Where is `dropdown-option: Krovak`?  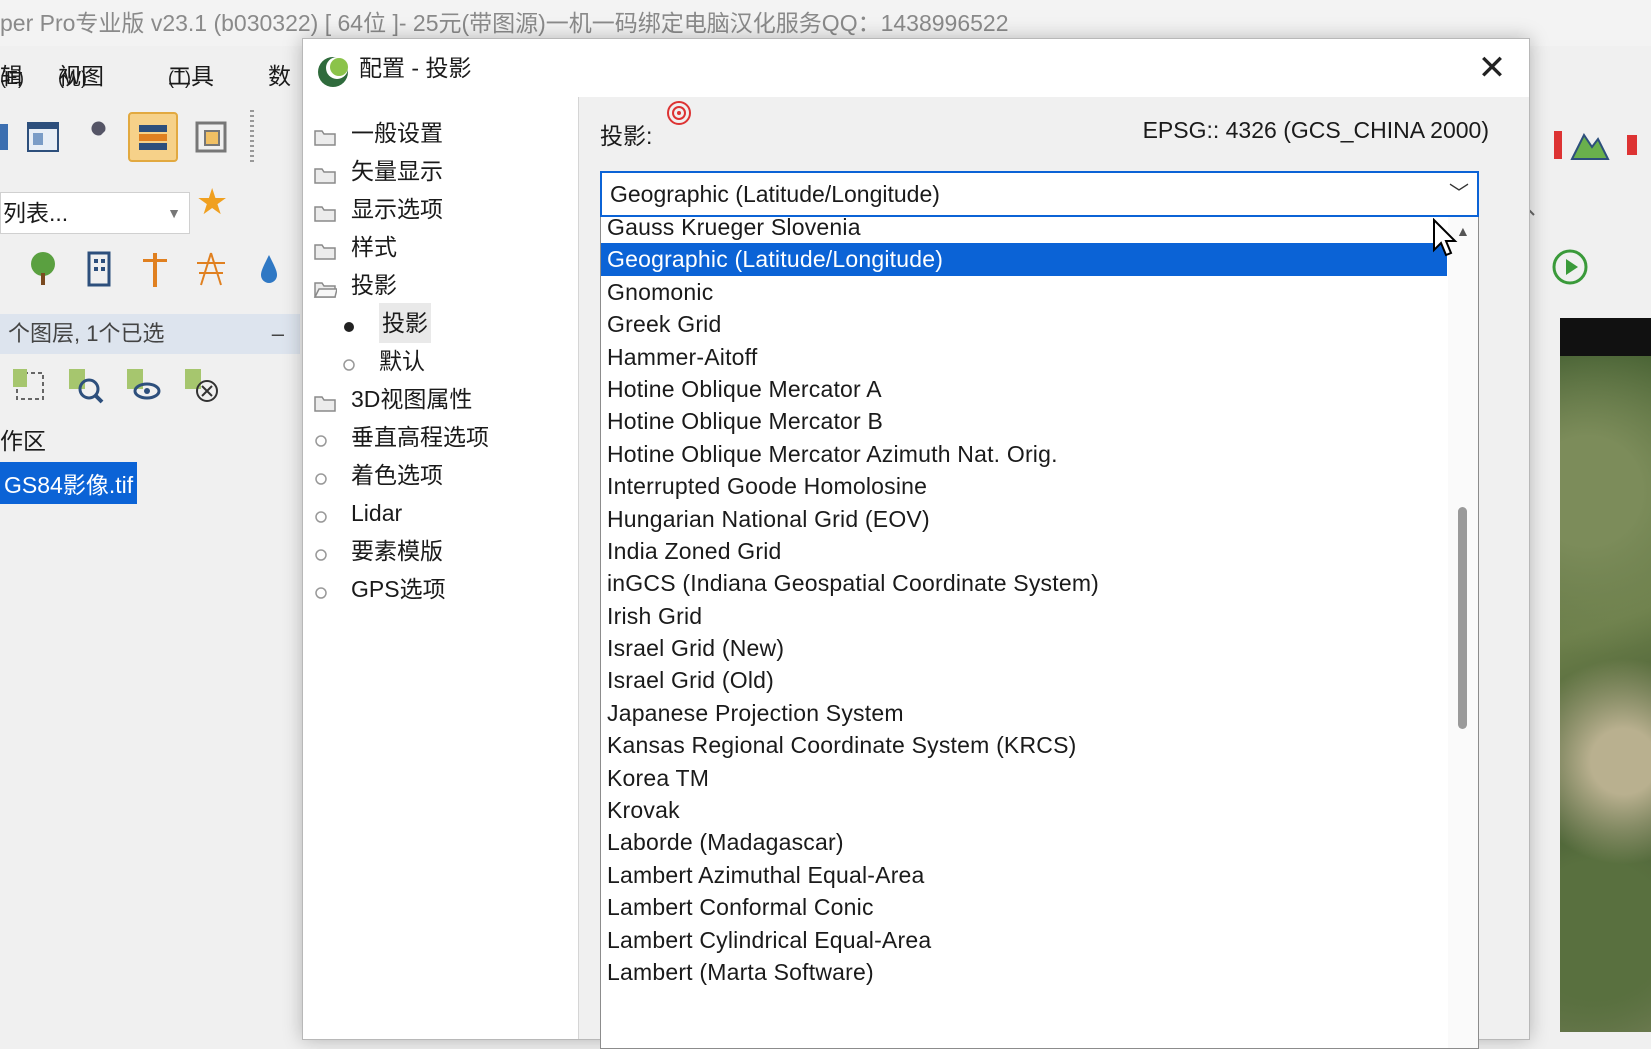 dropdown-option: Krovak is located at coordinates (1024, 810).